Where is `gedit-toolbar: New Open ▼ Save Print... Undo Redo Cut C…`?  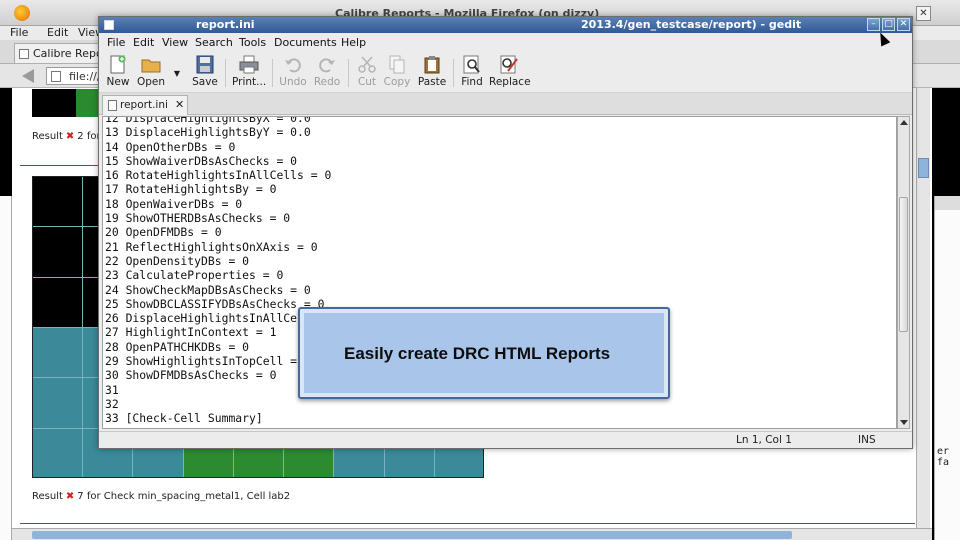
gedit-toolbar: New Open ▼ Save Print... Undo Redo Cut C… is located at coordinates (505, 73).